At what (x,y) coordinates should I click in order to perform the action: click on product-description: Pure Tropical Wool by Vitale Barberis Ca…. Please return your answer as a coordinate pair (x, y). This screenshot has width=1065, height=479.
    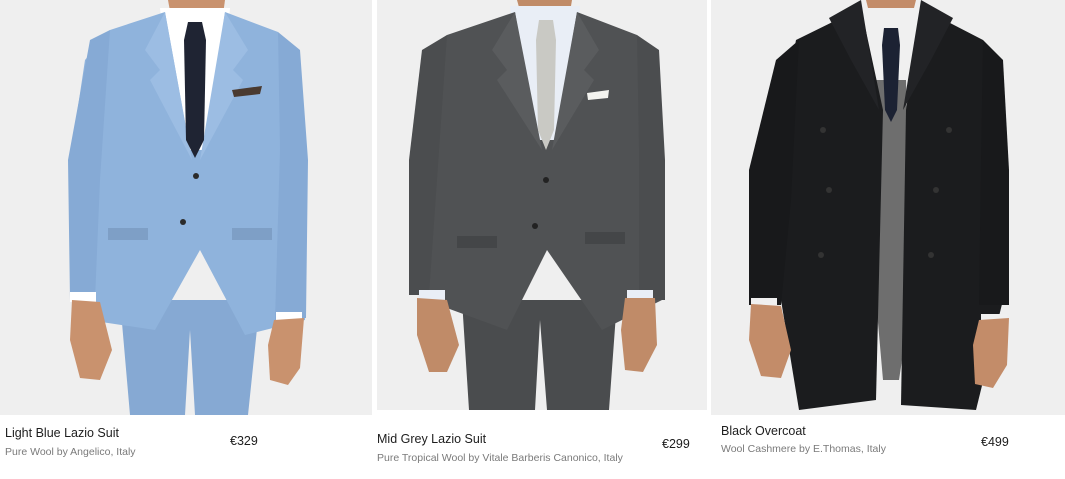
    Looking at the image, I should click on (500, 458).